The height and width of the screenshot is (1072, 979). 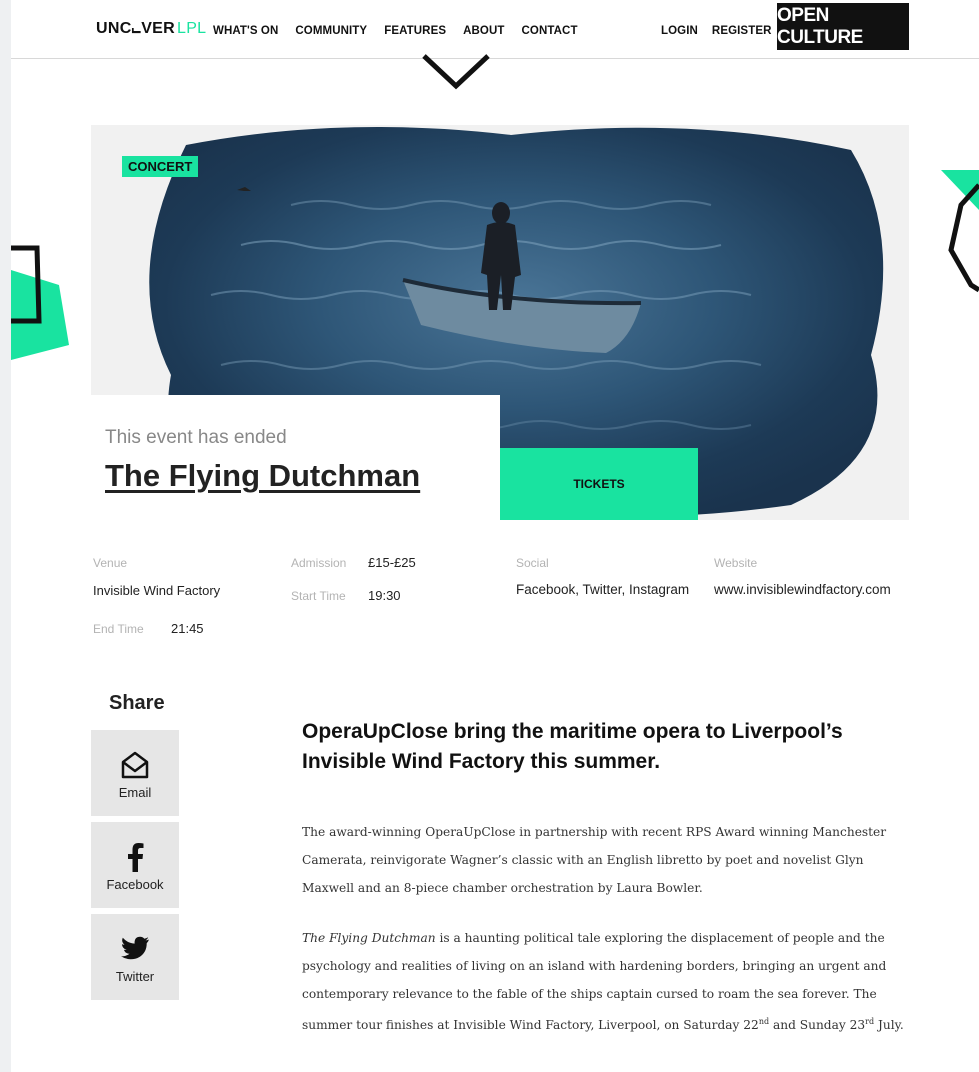 What do you see at coordinates (331, 31) in the screenshot?
I see `nav-community: COMMUNITY` at bounding box center [331, 31].